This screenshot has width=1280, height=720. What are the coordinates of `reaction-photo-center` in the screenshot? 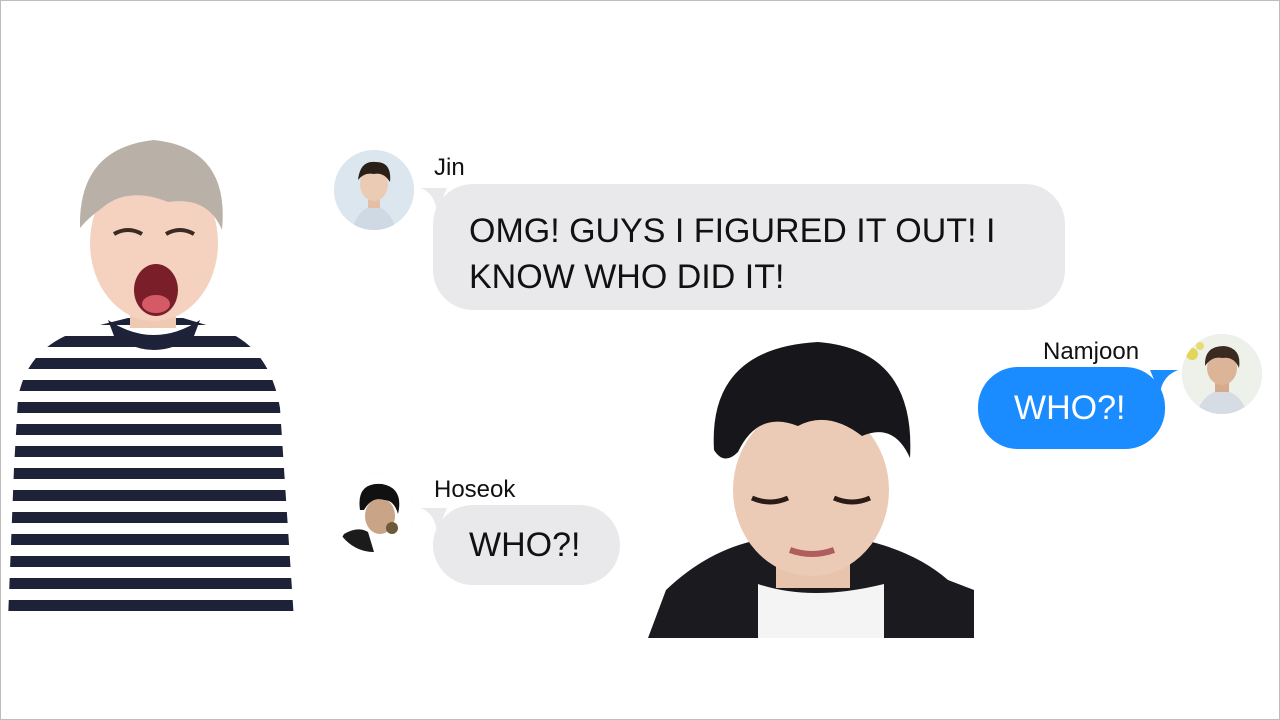 It's located at (811, 489).